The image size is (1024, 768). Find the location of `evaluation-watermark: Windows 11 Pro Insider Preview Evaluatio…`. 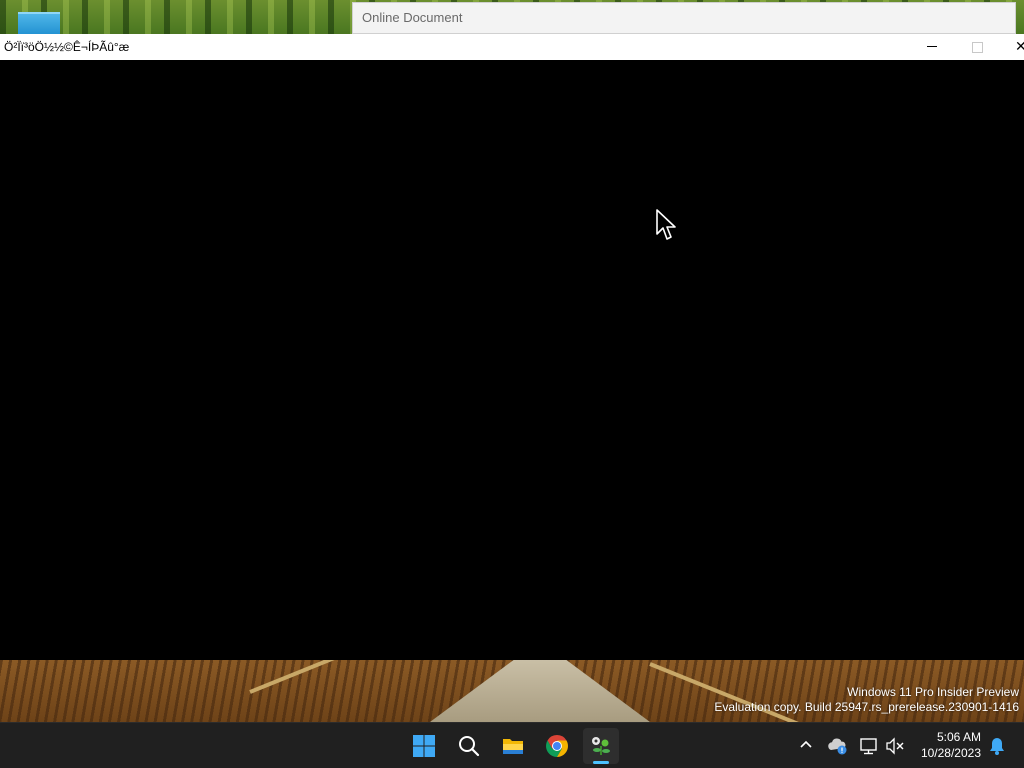

evaluation-watermark: Windows 11 Pro Insider Preview Evaluatio… is located at coordinates (866, 700).